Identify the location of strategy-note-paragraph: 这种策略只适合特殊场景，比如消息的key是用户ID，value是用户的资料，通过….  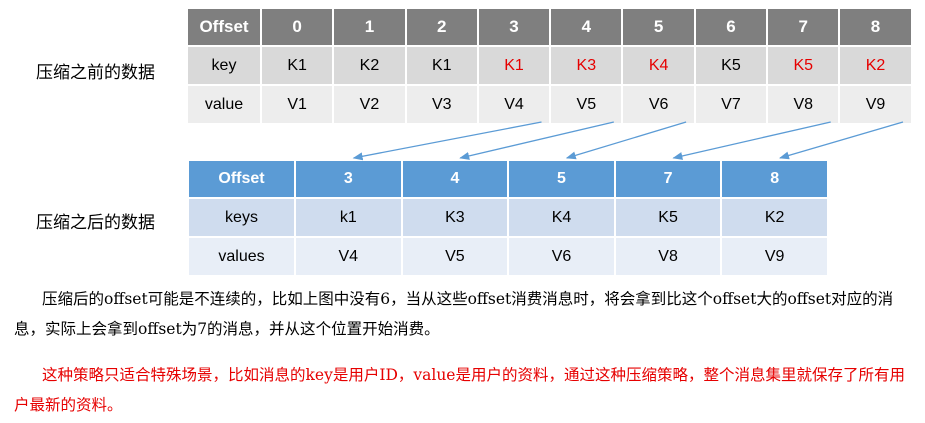
(459, 390).